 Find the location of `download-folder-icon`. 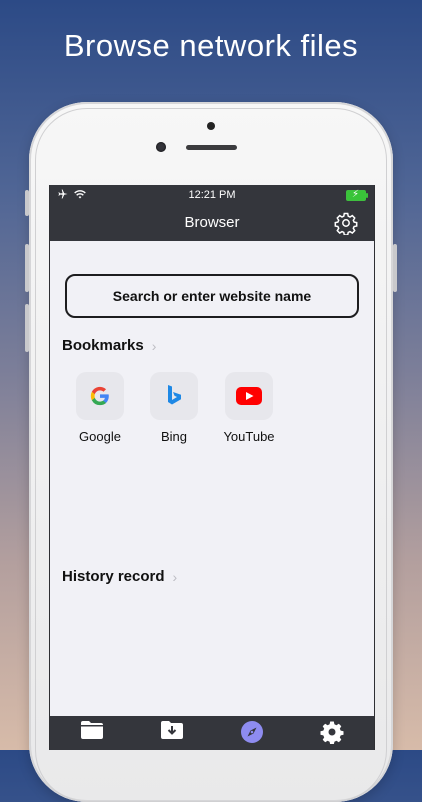

download-folder-icon is located at coordinates (172, 730).